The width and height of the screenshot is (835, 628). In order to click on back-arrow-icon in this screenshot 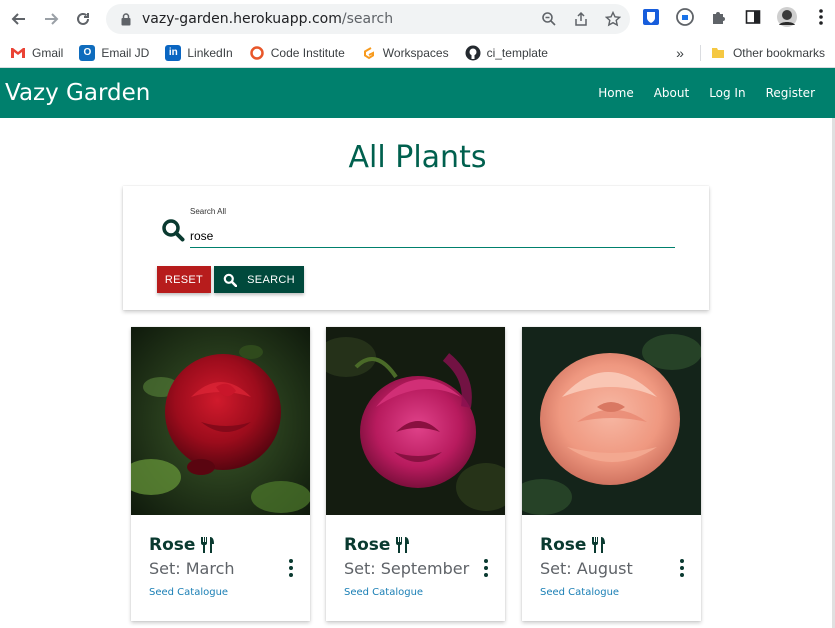, I will do `click(19, 19)`.